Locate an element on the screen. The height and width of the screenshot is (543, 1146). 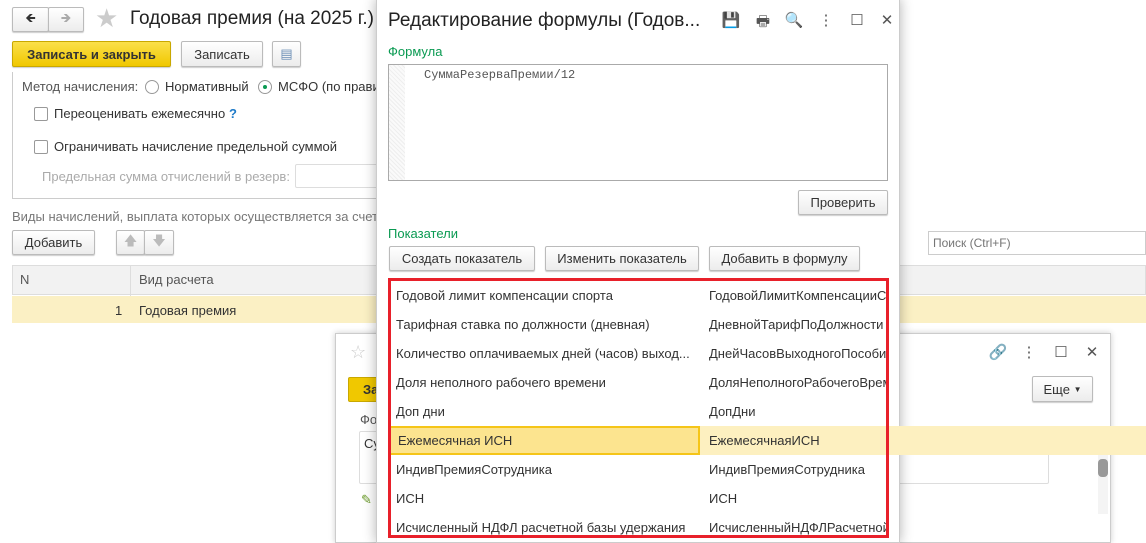
change-indicator-button: Изменить показатель is located at coordinates (622, 258).